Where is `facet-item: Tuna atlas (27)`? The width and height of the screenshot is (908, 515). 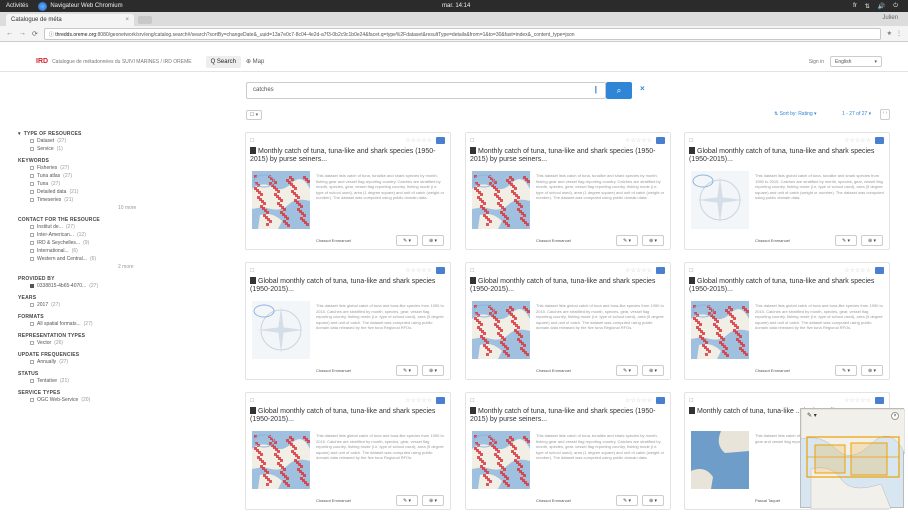
facet-item: Tuna atlas (27) is located at coordinates (86, 176).